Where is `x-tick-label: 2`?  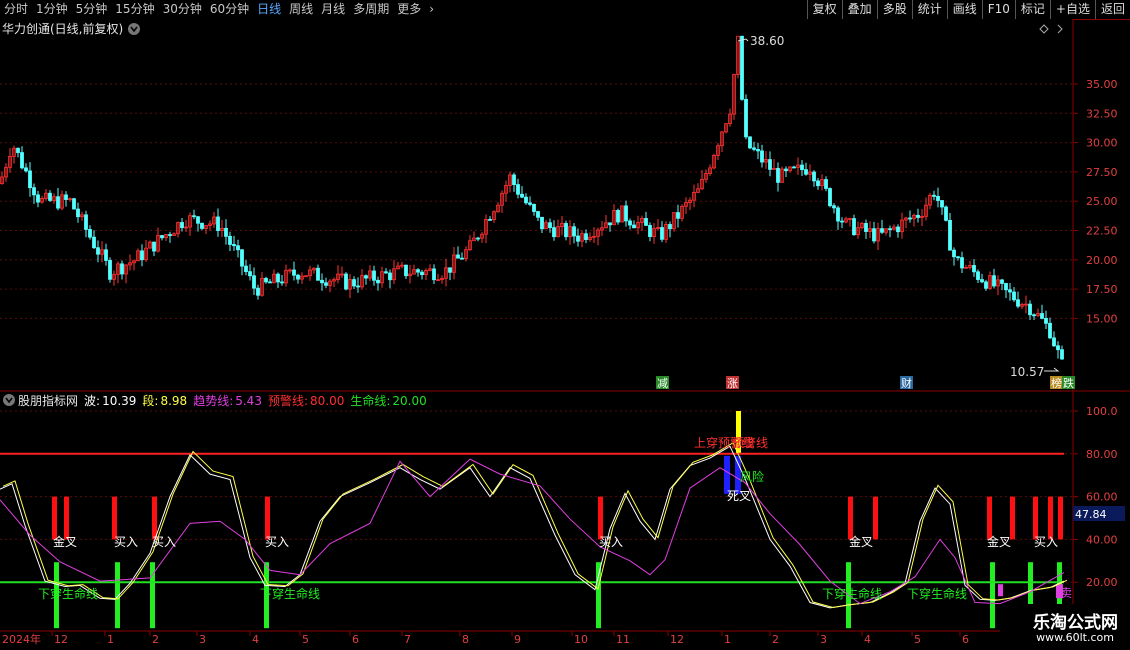
x-tick-label: 2 is located at coordinates (155, 639).